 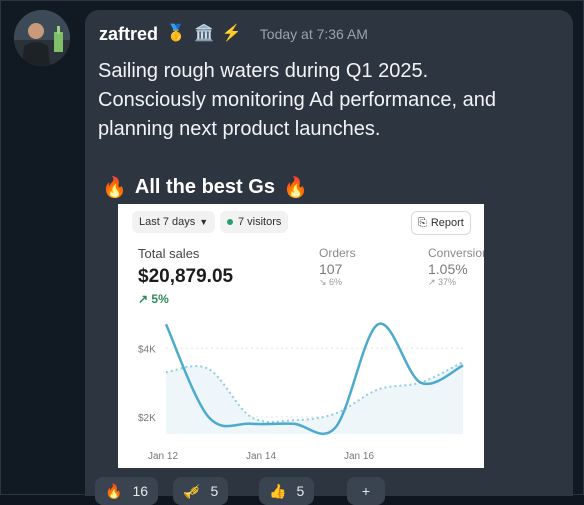 I want to click on x-tick-label: Jan 16, so click(x=359, y=456).